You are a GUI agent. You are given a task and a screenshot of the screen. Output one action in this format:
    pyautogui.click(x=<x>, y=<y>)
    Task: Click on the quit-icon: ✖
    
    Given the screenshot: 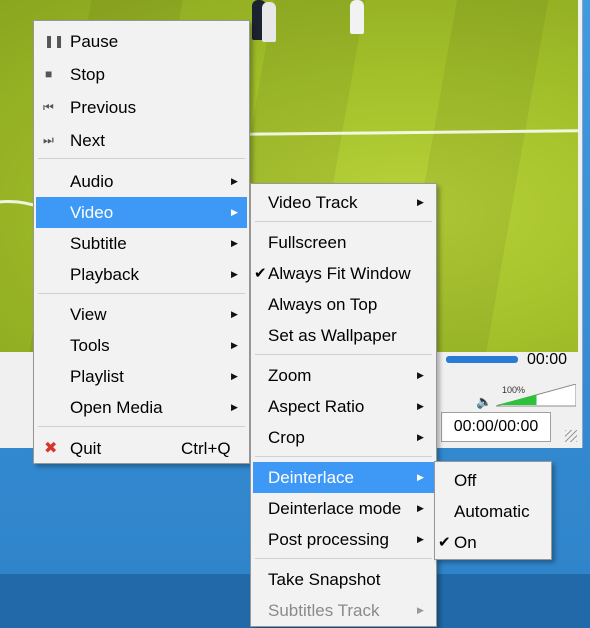 What is the action you would take?
    pyautogui.click(x=51, y=448)
    